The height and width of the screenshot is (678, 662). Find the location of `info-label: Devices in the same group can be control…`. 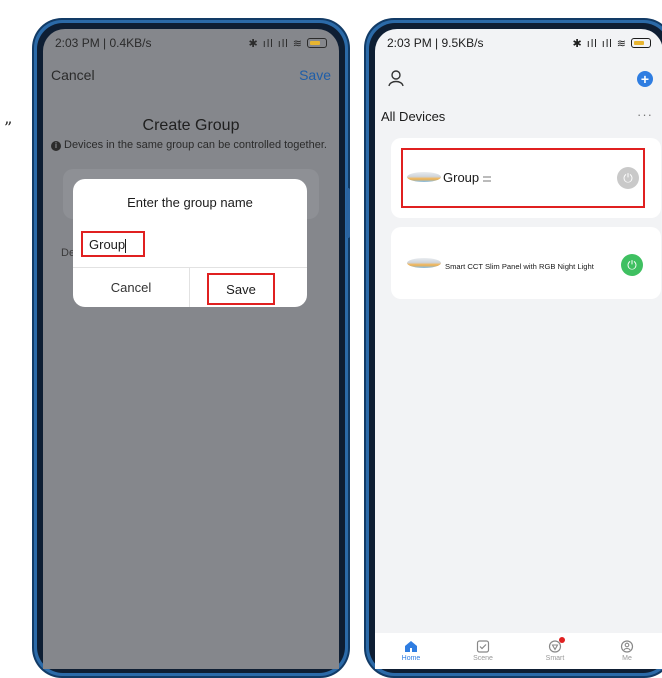

info-label: Devices in the same group can be control… is located at coordinates (195, 145).